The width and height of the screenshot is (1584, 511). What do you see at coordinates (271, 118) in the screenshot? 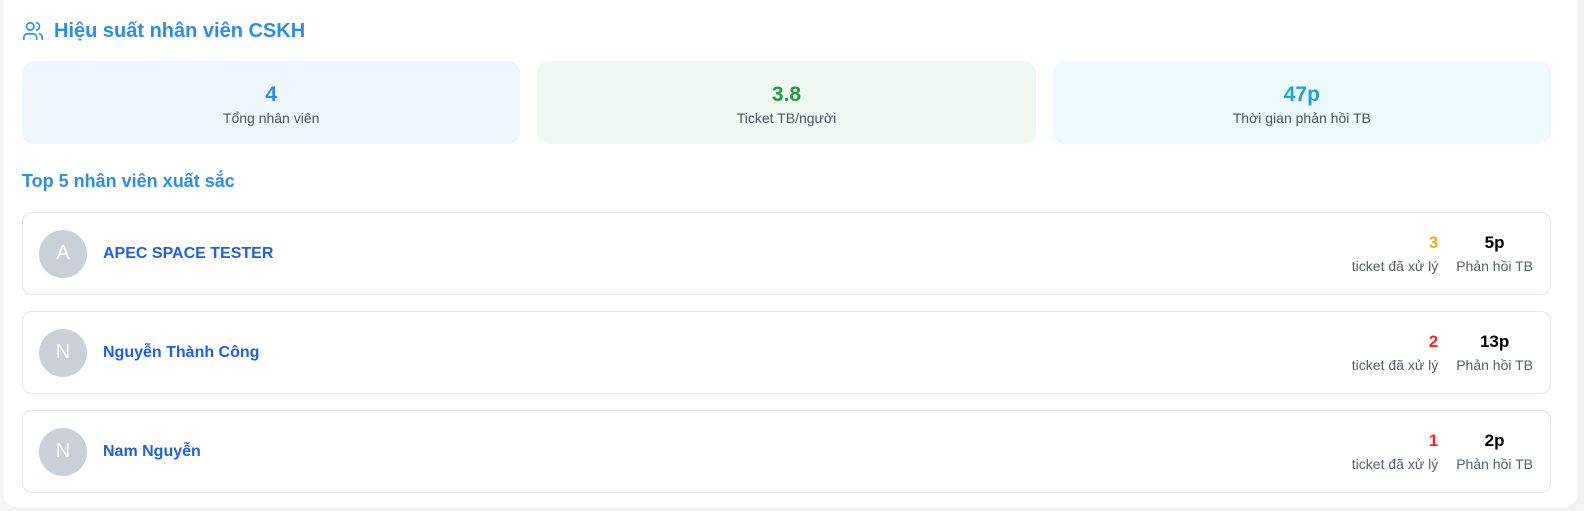
I see `stat-label: Tổng nhân viên` at bounding box center [271, 118].